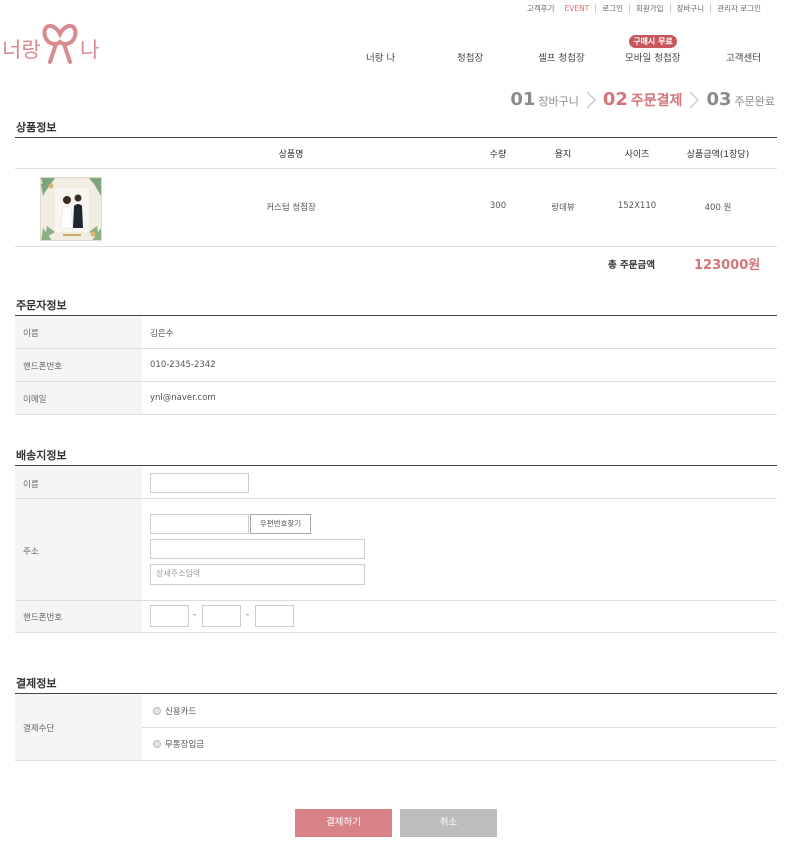 The image size is (799, 868). I want to click on phone-part3-input, so click(274, 616).